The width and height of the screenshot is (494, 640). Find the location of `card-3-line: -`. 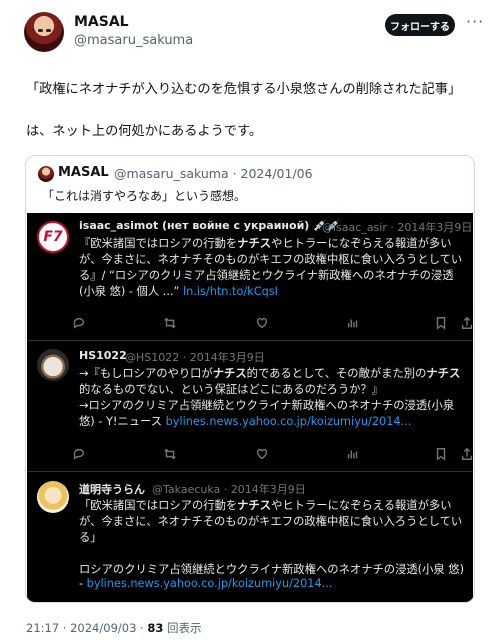

card-3-line: - is located at coordinates (83, 583).